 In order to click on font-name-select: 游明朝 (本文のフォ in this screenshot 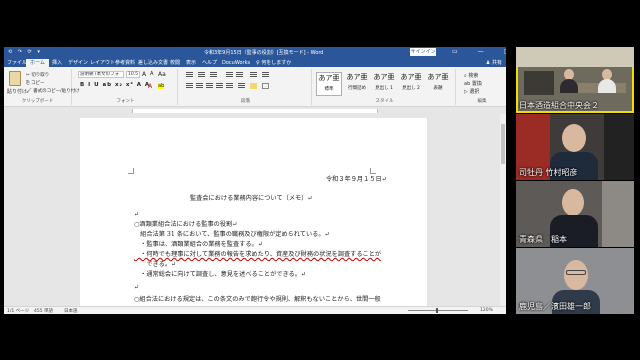, I will do `click(101, 74)`.